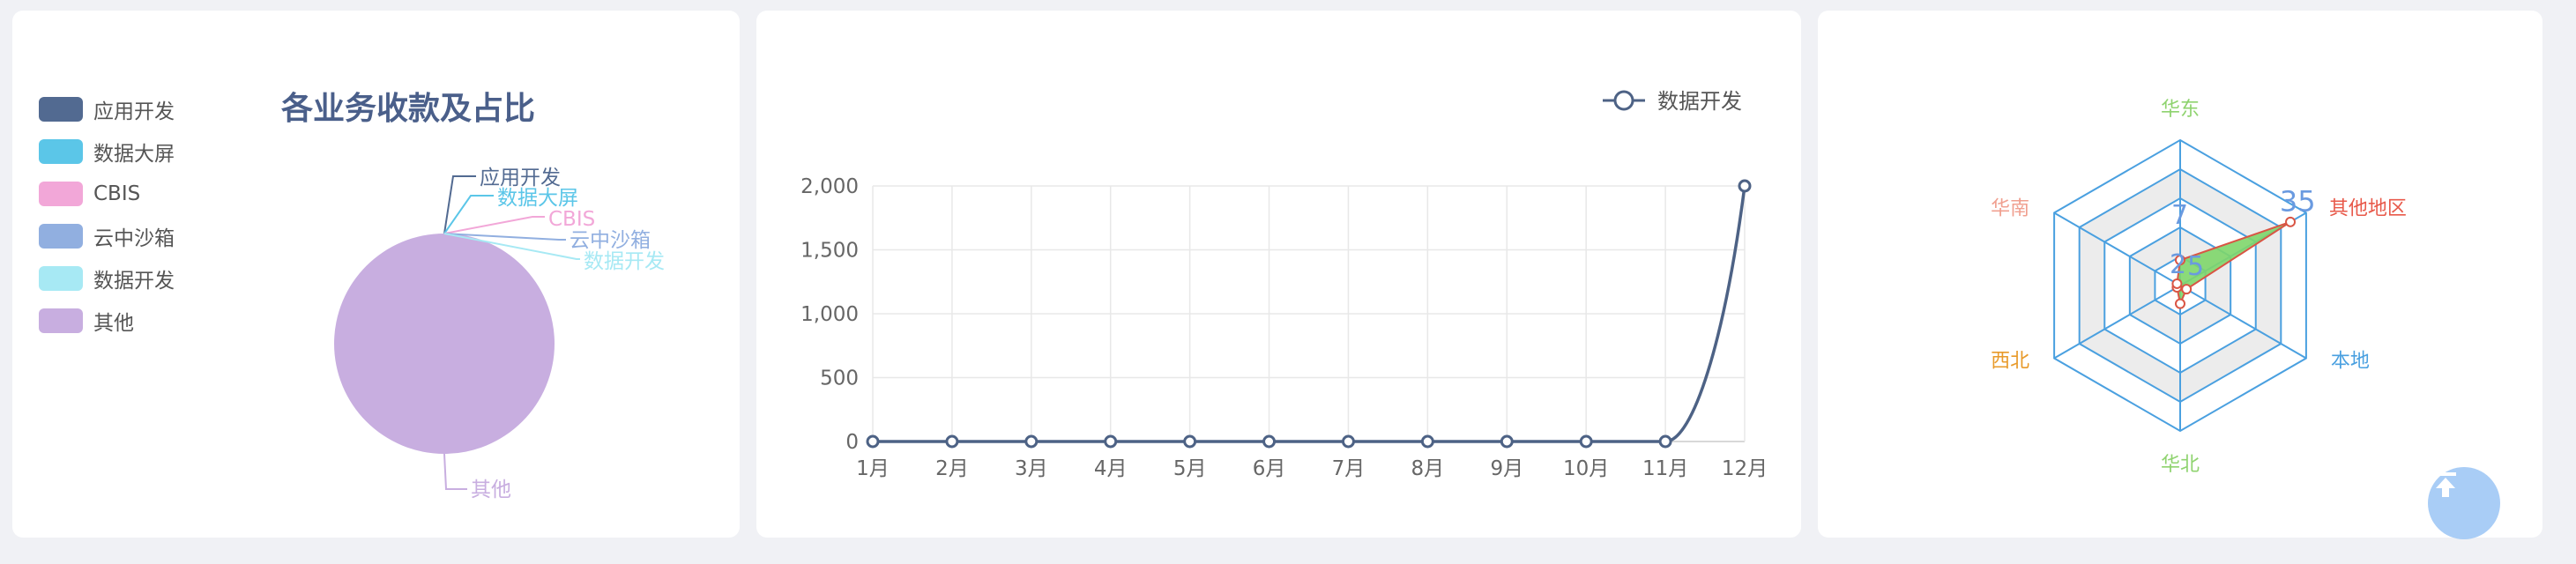  Describe the element at coordinates (445, 344) in the screenshot. I see `pie-slice-其他` at that location.